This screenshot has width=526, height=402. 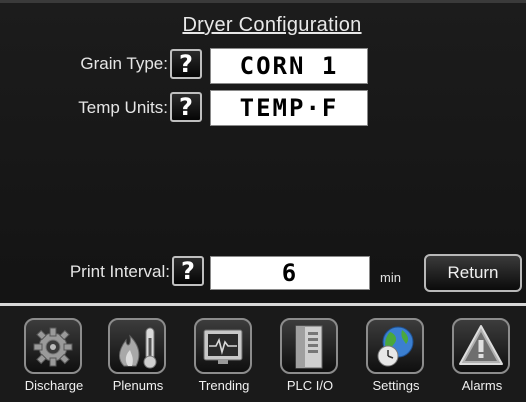 What do you see at coordinates (290, 273) in the screenshot?
I see `print-interval-field: 6` at bounding box center [290, 273].